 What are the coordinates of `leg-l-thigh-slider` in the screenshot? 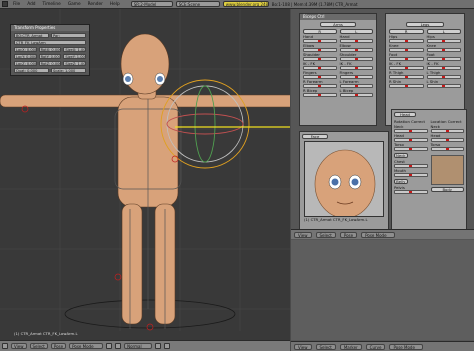 It's located at (443, 77).